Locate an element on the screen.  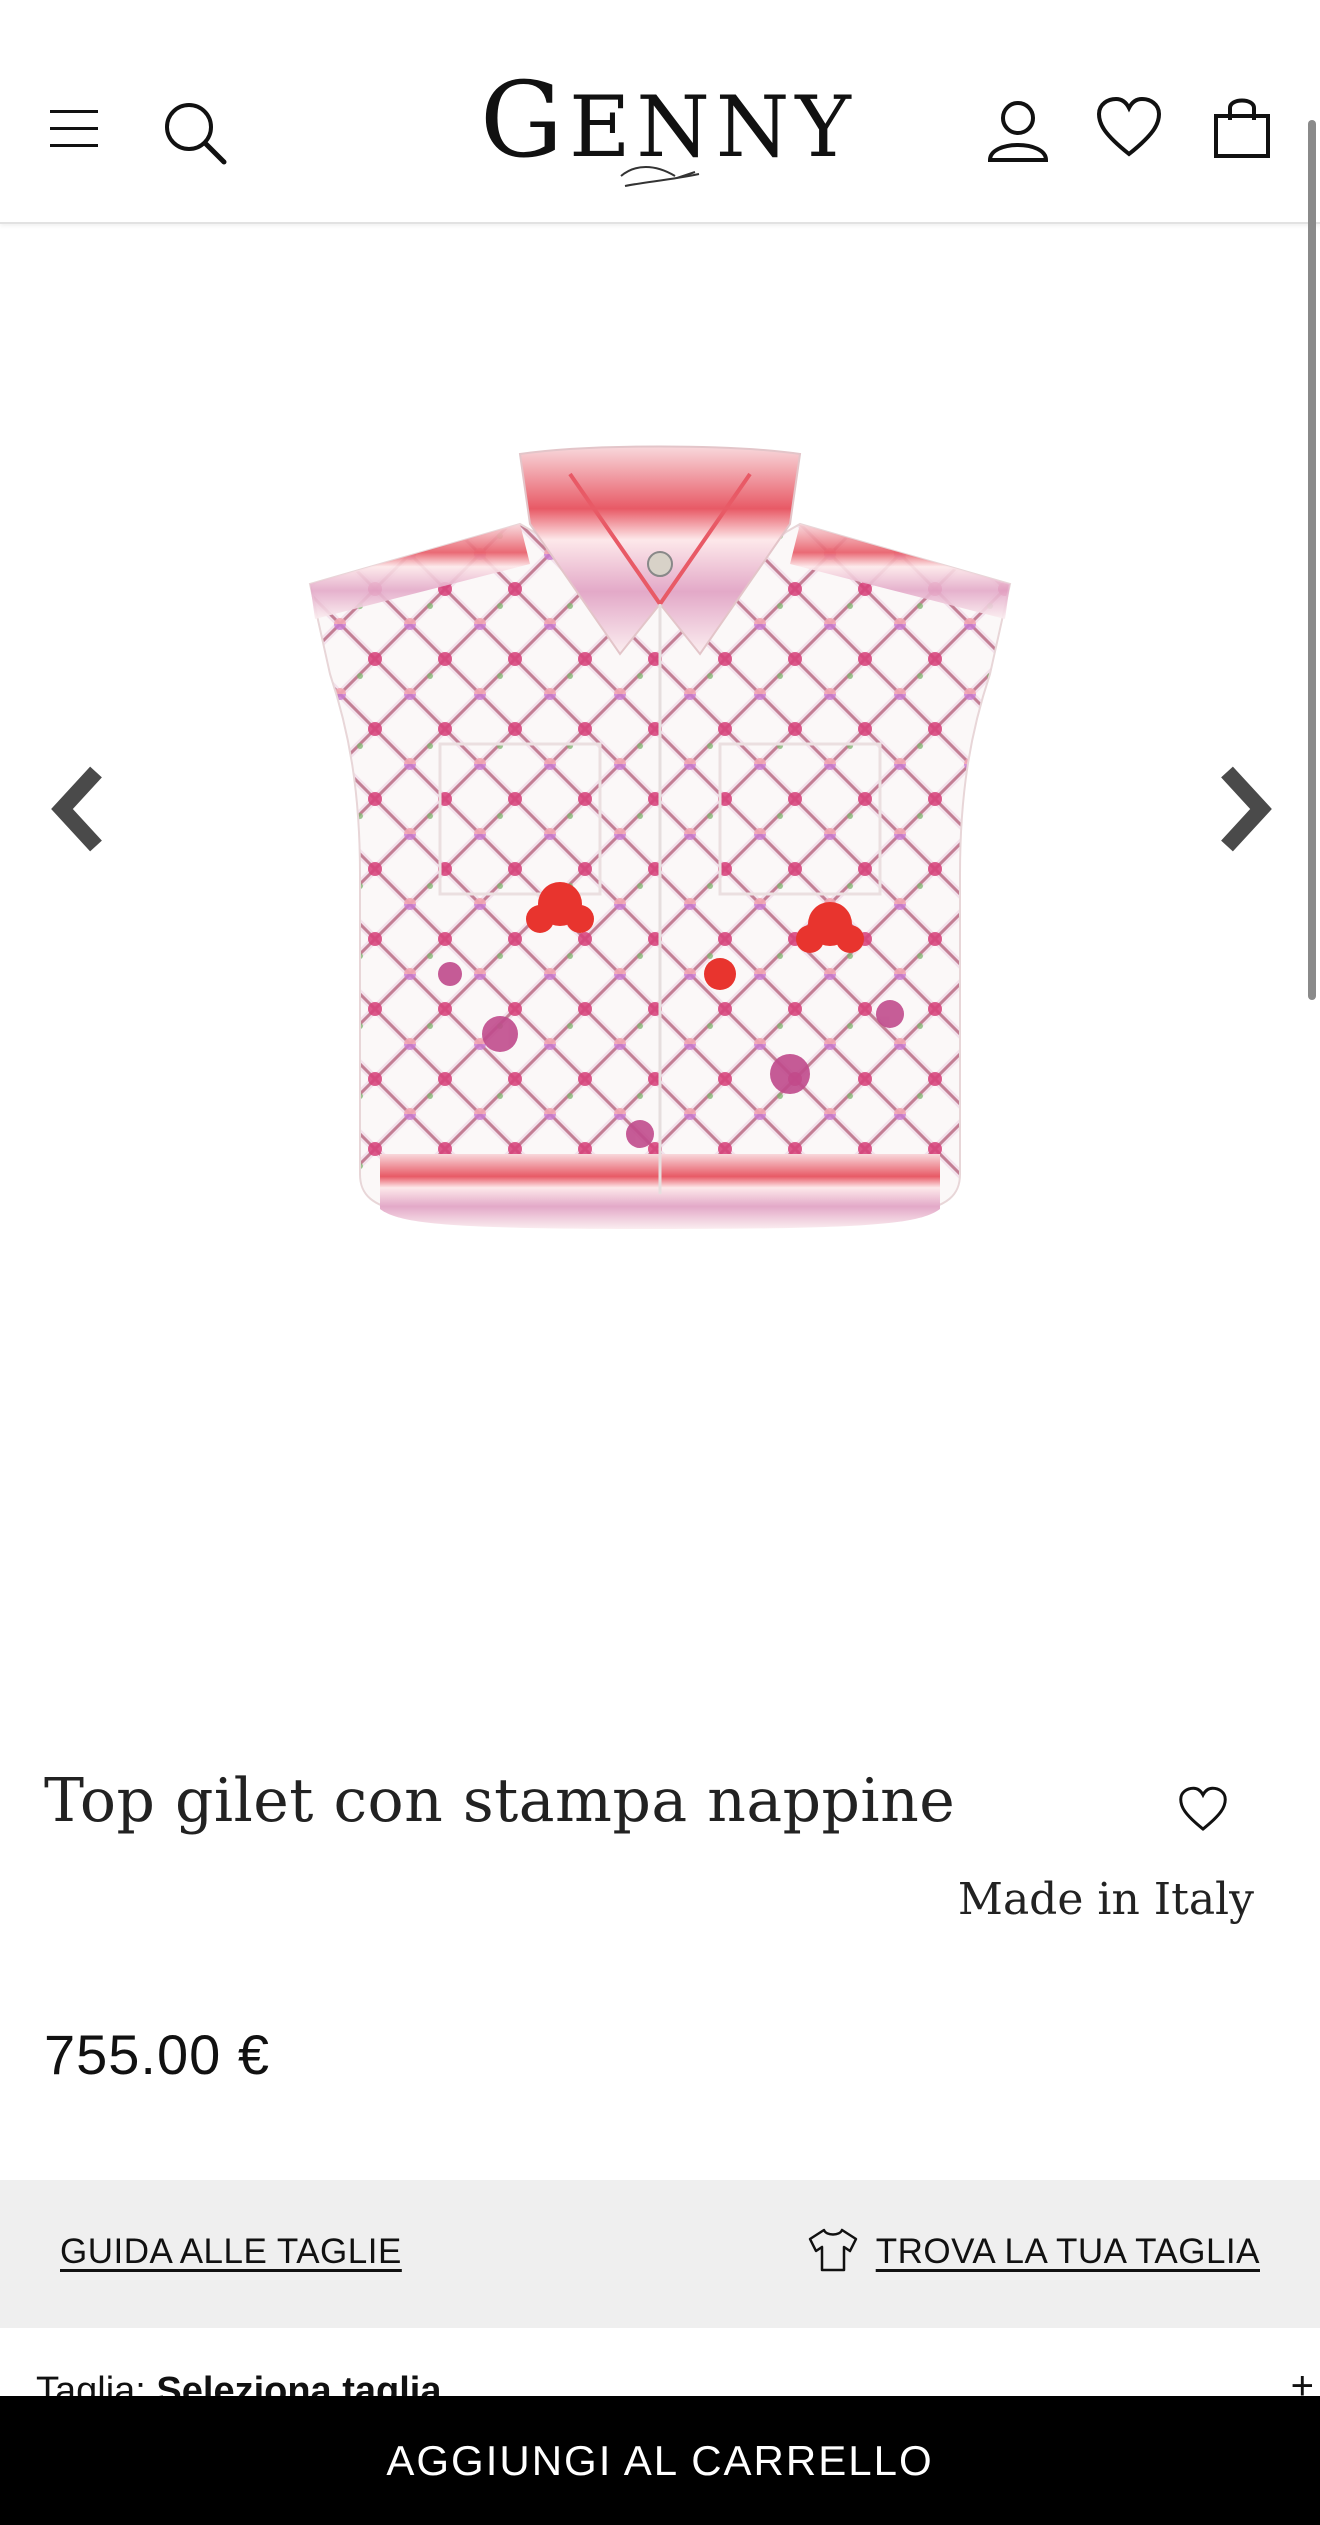
account-icon is located at coordinates (1018, 130).